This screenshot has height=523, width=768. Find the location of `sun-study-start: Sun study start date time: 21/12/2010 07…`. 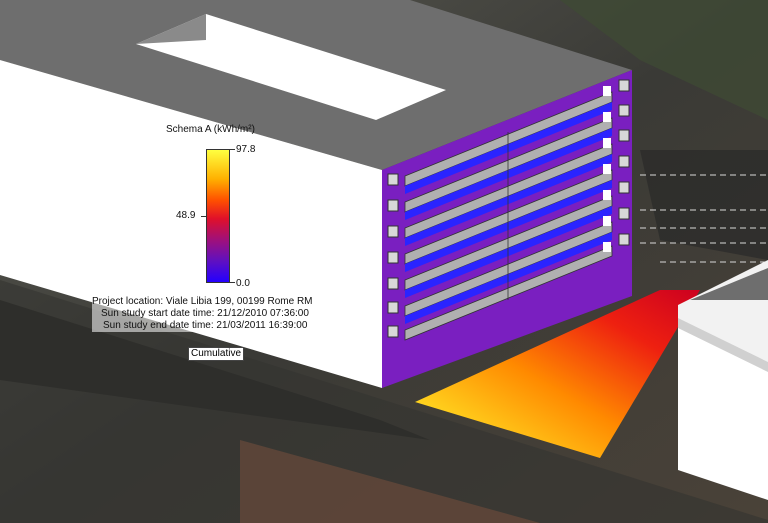

sun-study-start: Sun study start date time: 21/12/2010 07… is located at coordinates (205, 313).